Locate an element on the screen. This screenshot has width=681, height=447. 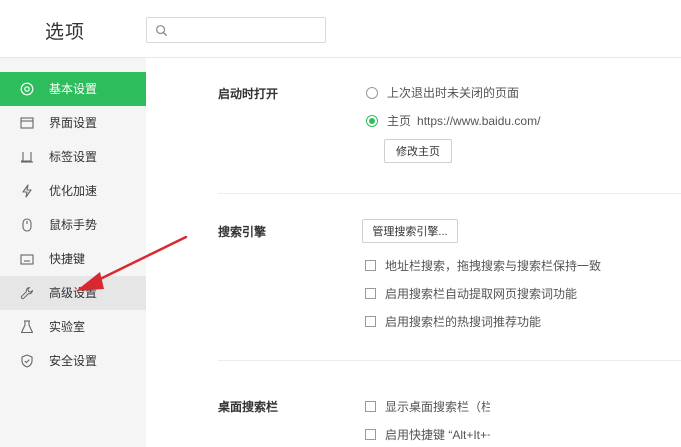
options-header: 选项 is located at coordinates (340, 29).